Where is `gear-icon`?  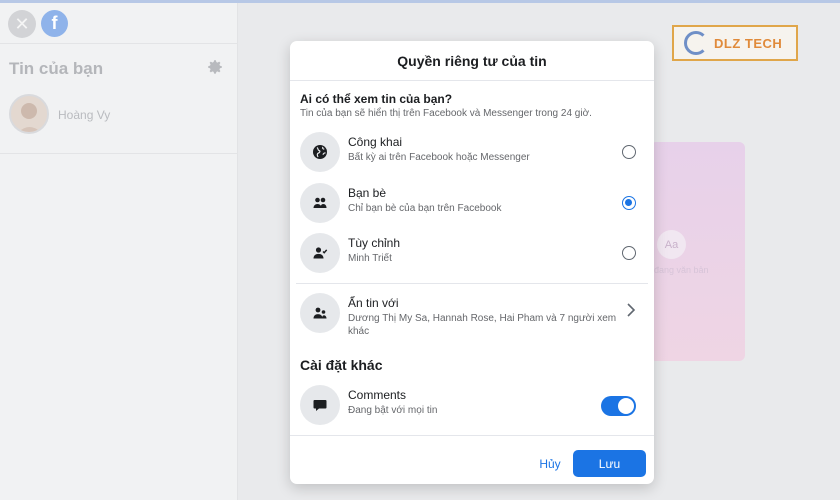 gear-icon is located at coordinates (215, 67).